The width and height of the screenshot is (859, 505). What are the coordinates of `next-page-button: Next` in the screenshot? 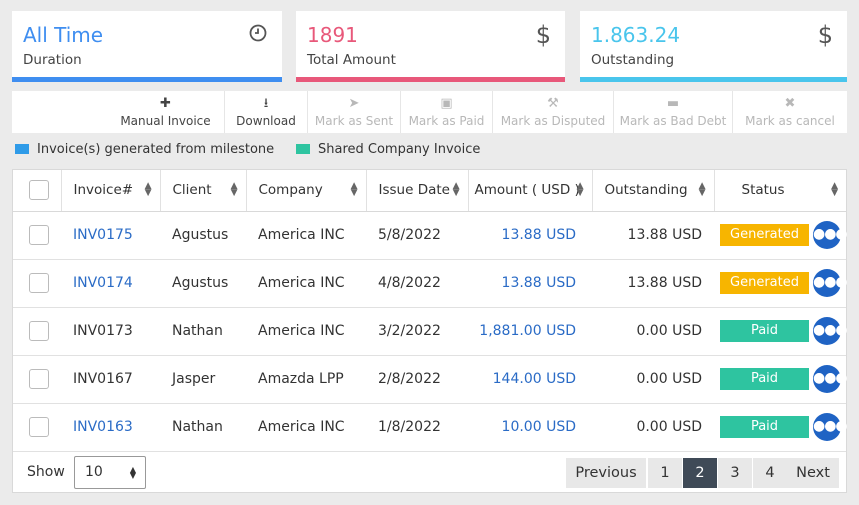 It's located at (813, 473).